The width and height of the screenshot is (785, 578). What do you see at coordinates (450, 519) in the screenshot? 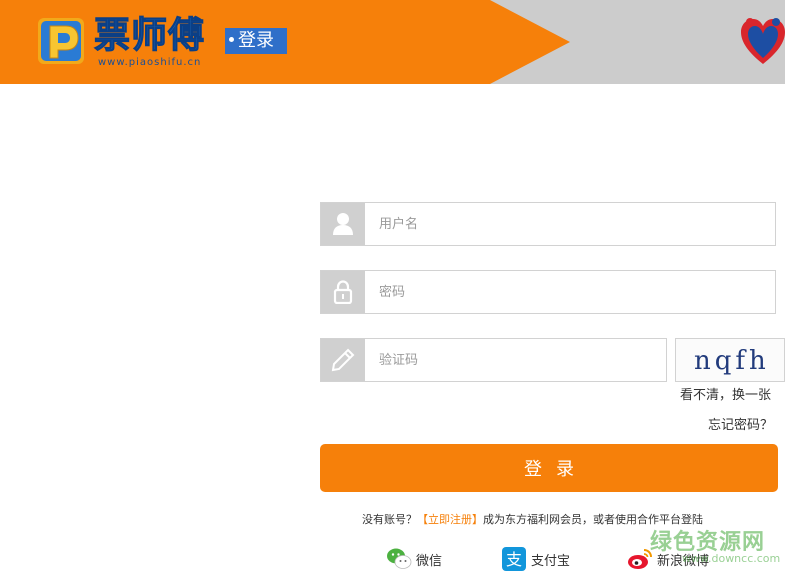
I see `register-link: 【立即注册】` at bounding box center [450, 519].